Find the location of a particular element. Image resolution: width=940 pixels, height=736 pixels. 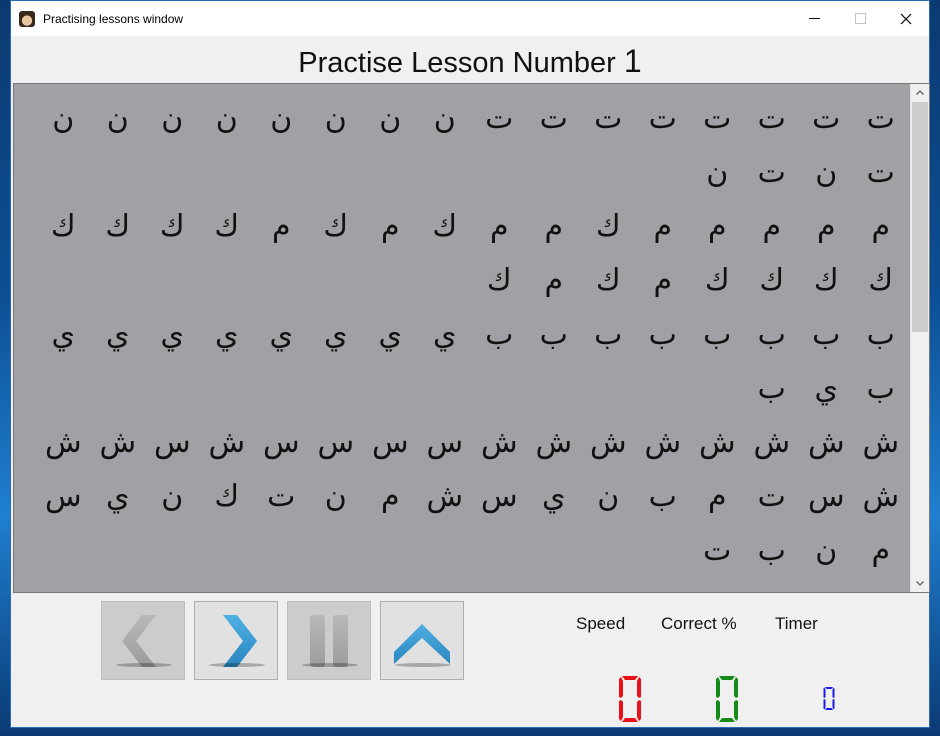

correct-percent-label: Correct % is located at coordinates (699, 623).